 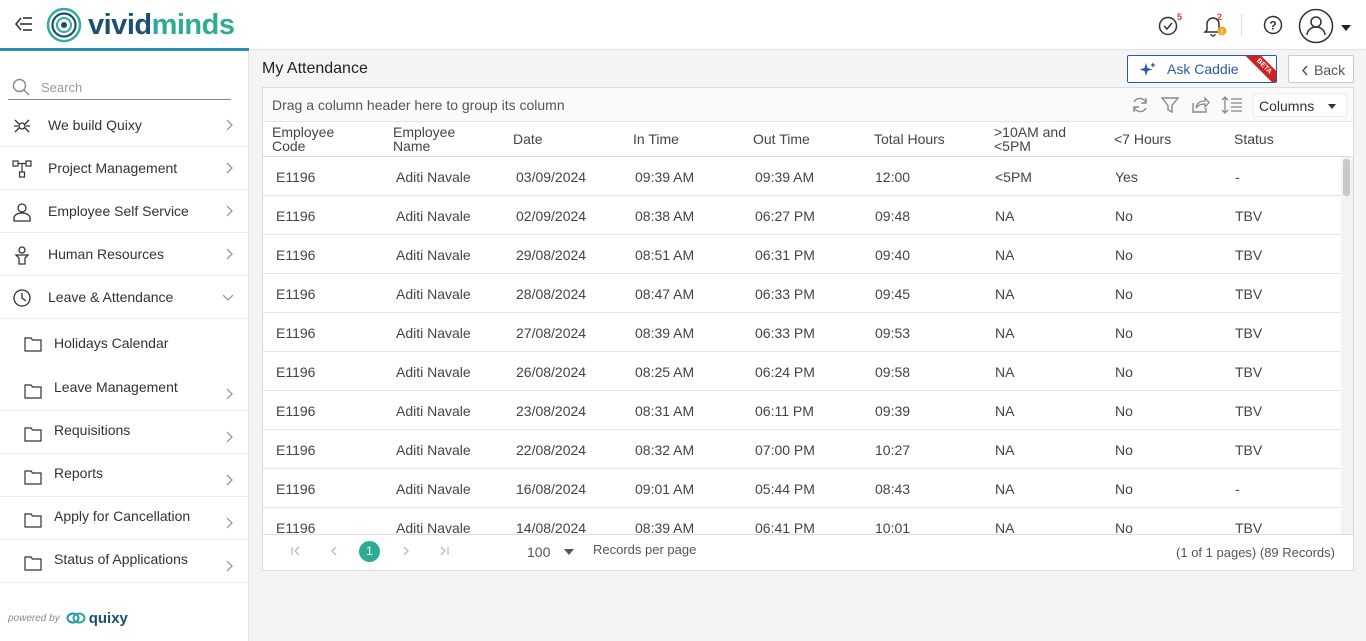 What do you see at coordinates (444, 551) in the screenshot?
I see `last-page-icon` at bounding box center [444, 551].